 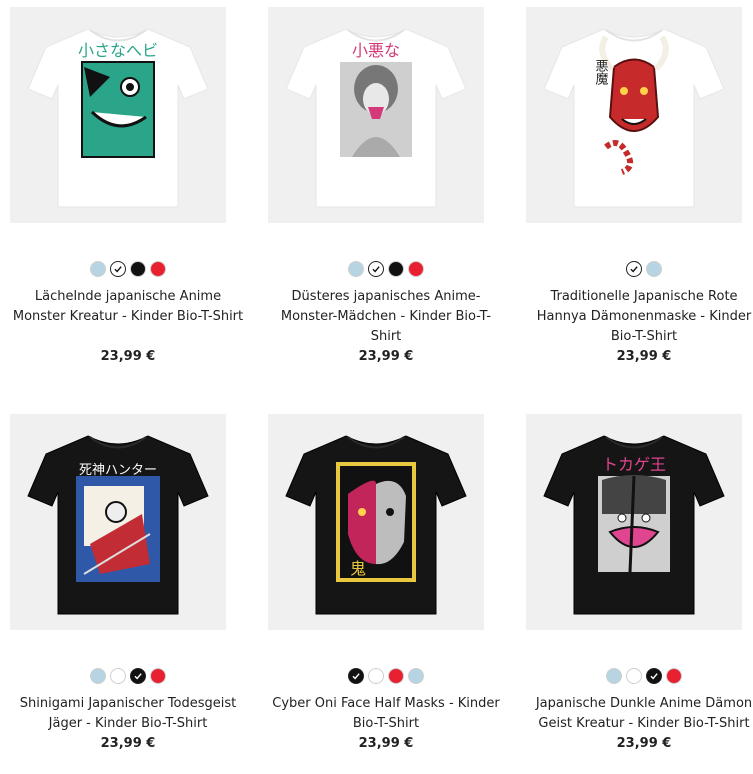 What do you see at coordinates (376, 50) in the screenshot?
I see `svg-text: 小悪な` at bounding box center [376, 50].